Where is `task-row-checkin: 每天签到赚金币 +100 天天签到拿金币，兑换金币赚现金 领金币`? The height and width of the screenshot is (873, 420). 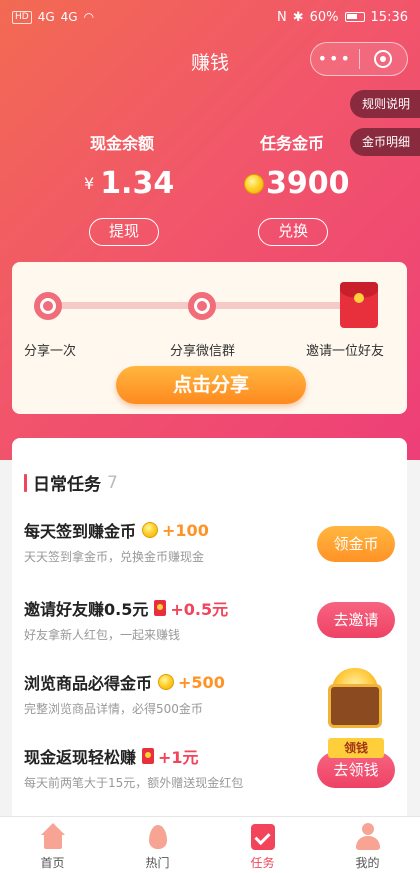 task-row-checkin: 每天签到赚金币 +100 天天签到拿金币，兑换金币赚现金 领金币 is located at coordinates (209, 548).